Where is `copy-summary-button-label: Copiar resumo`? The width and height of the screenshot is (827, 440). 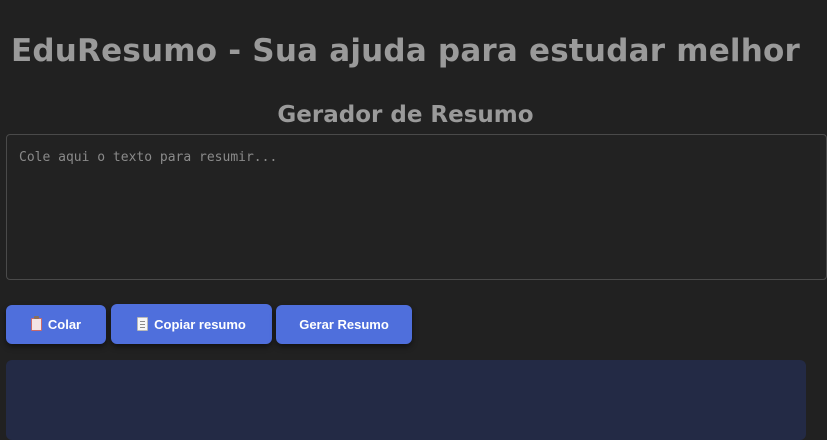 copy-summary-button-label: Copiar resumo is located at coordinates (200, 324).